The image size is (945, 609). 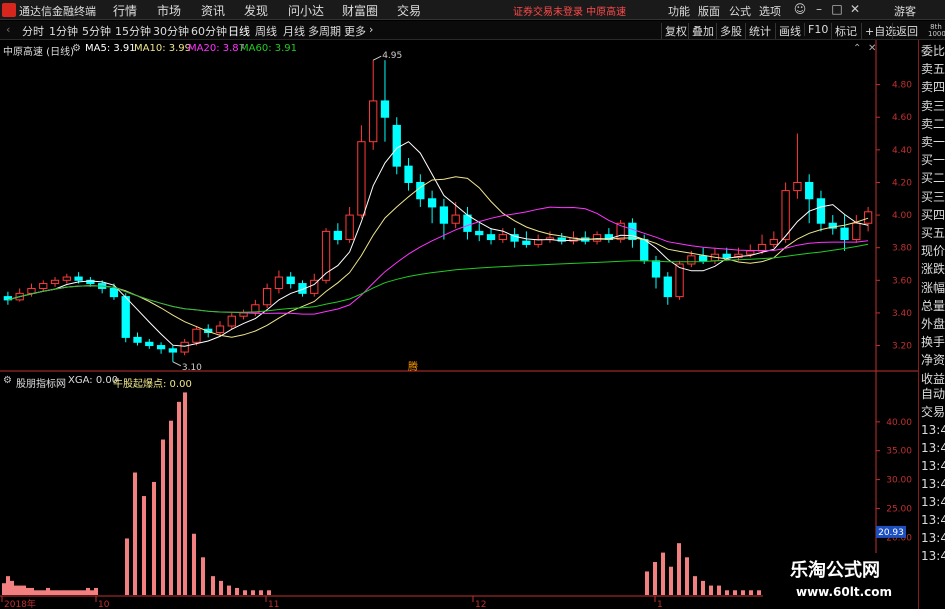 What do you see at coordinates (905, 31) in the screenshot?
I see `back-button: 返回` at bounding box center [905, 31].